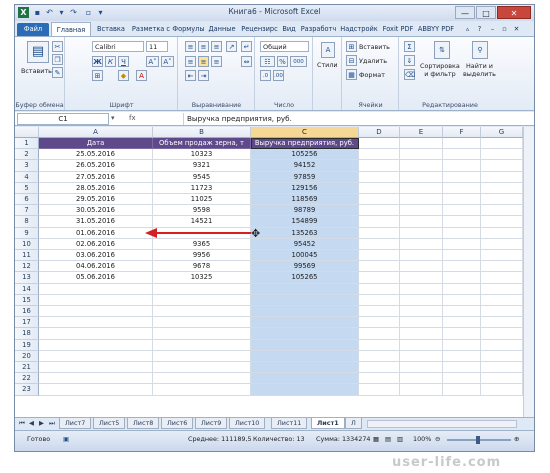 This screenshot has height=473, width=550. I want to click on page-break-view-icon: ▥, so click(400, 439).